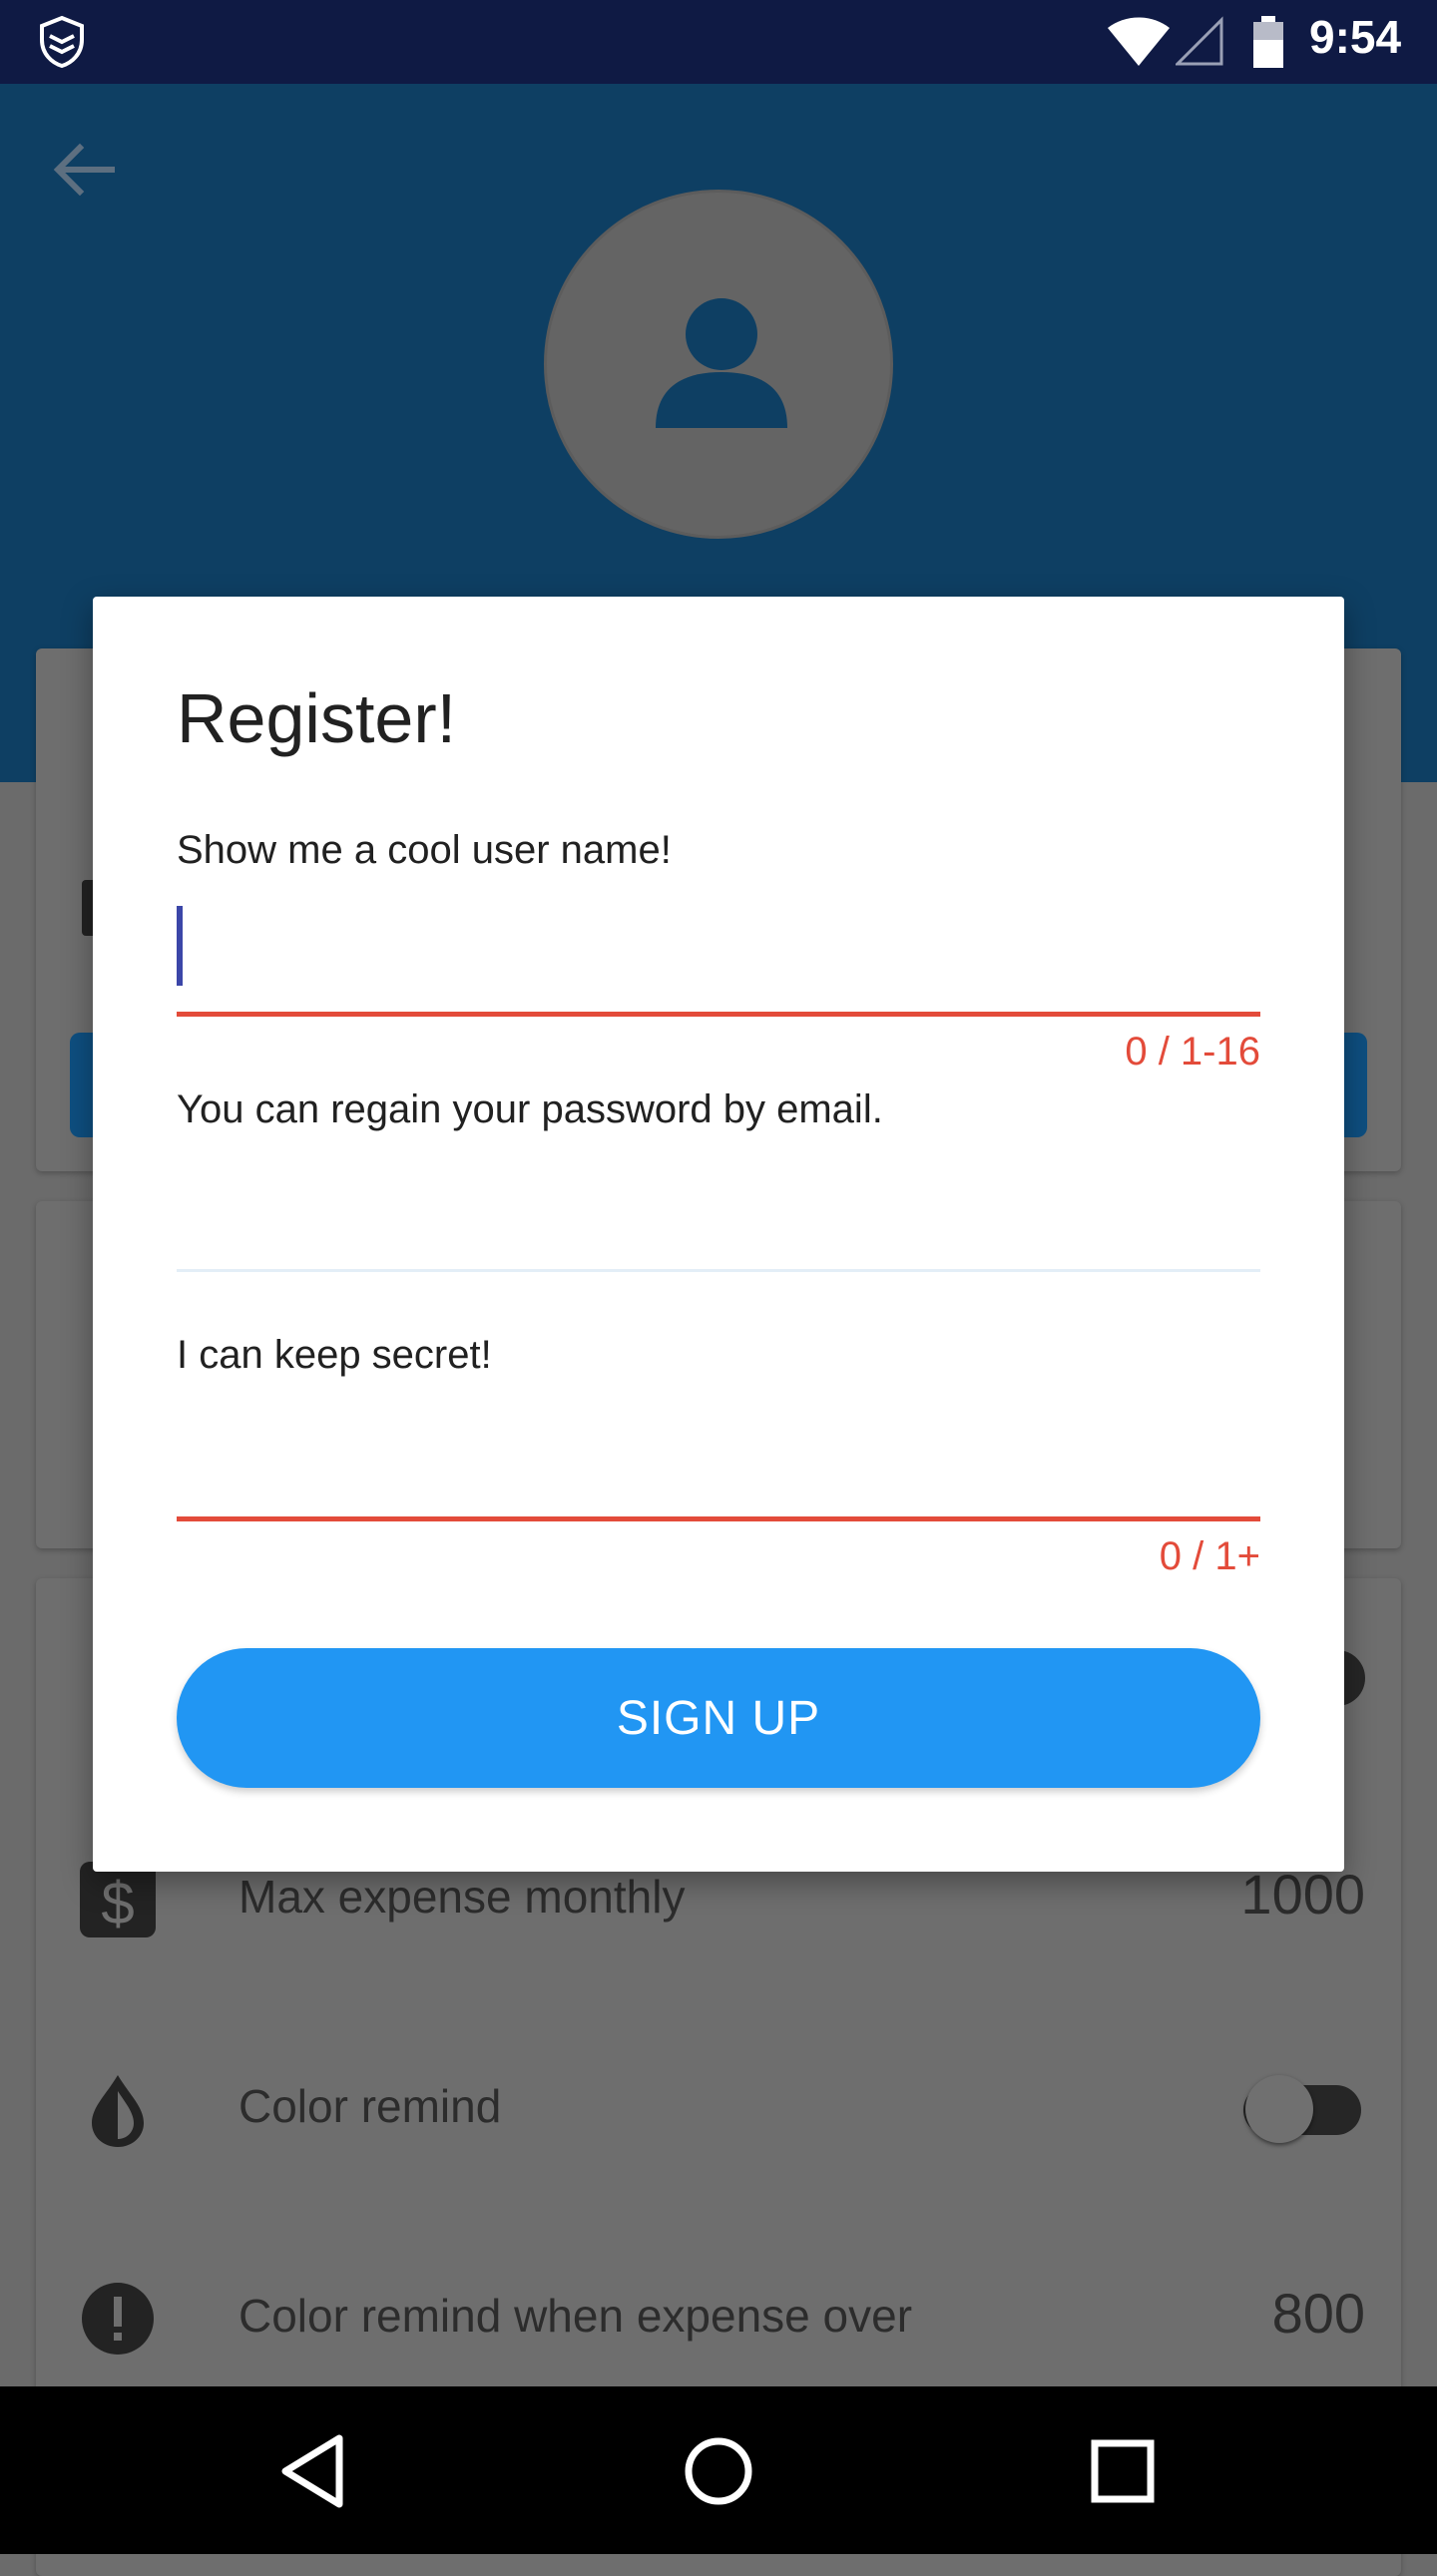  I want to click on recents-square-icon, so click(1123, 2471).